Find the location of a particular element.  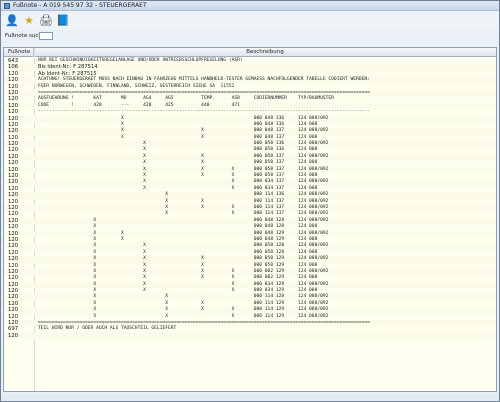

search-row: Fußnote suchen is located at coordinates (250, 36).